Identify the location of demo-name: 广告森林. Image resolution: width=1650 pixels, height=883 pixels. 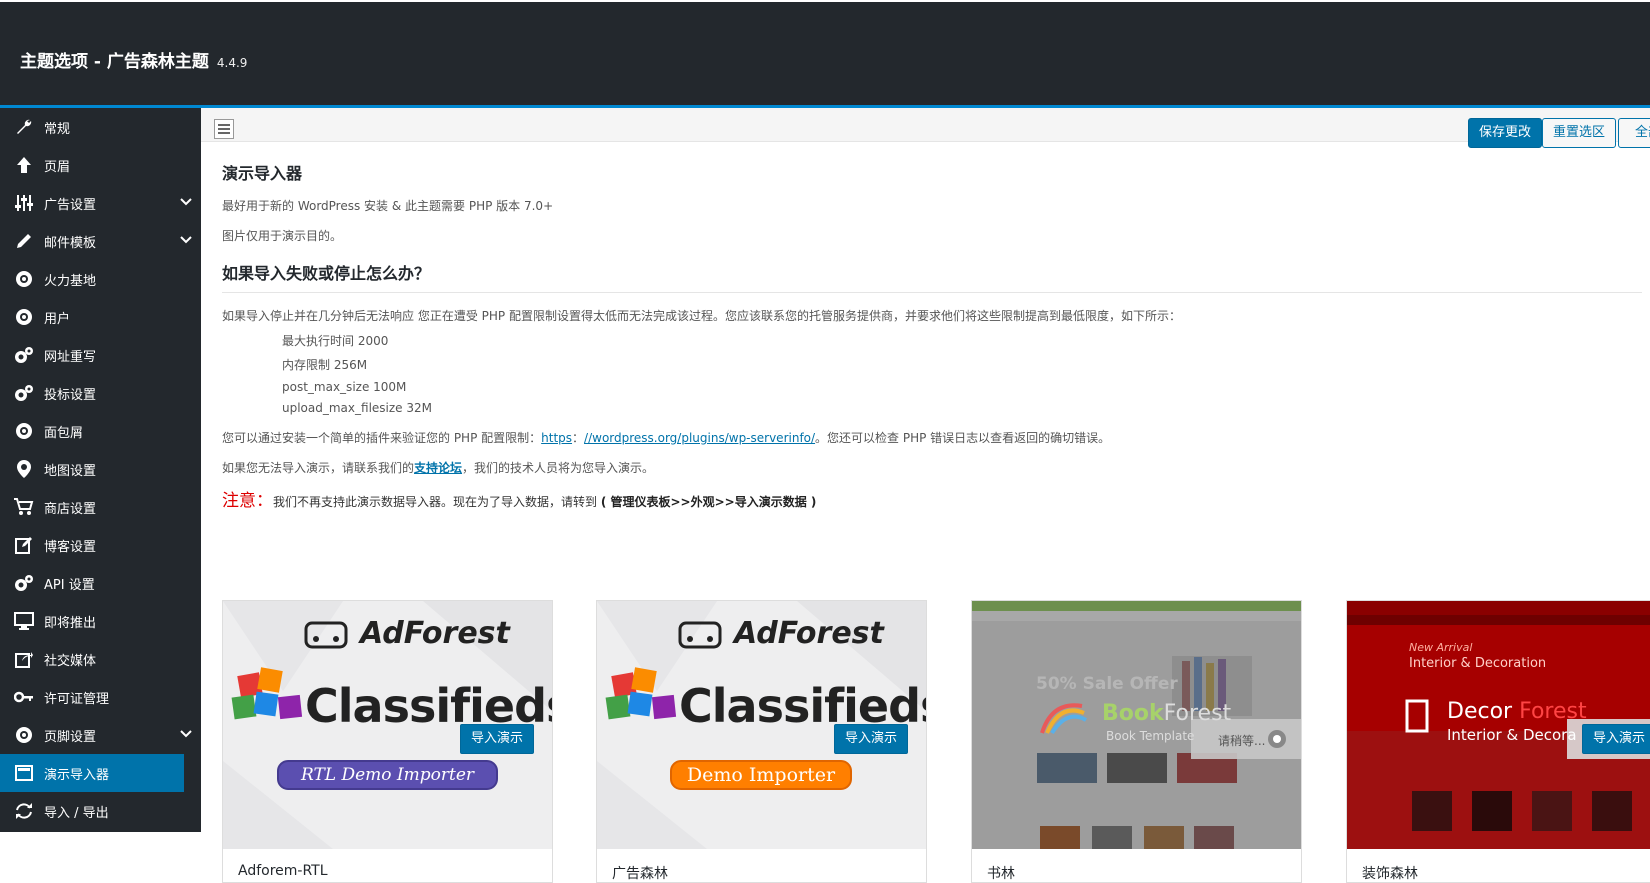
(640, 874).